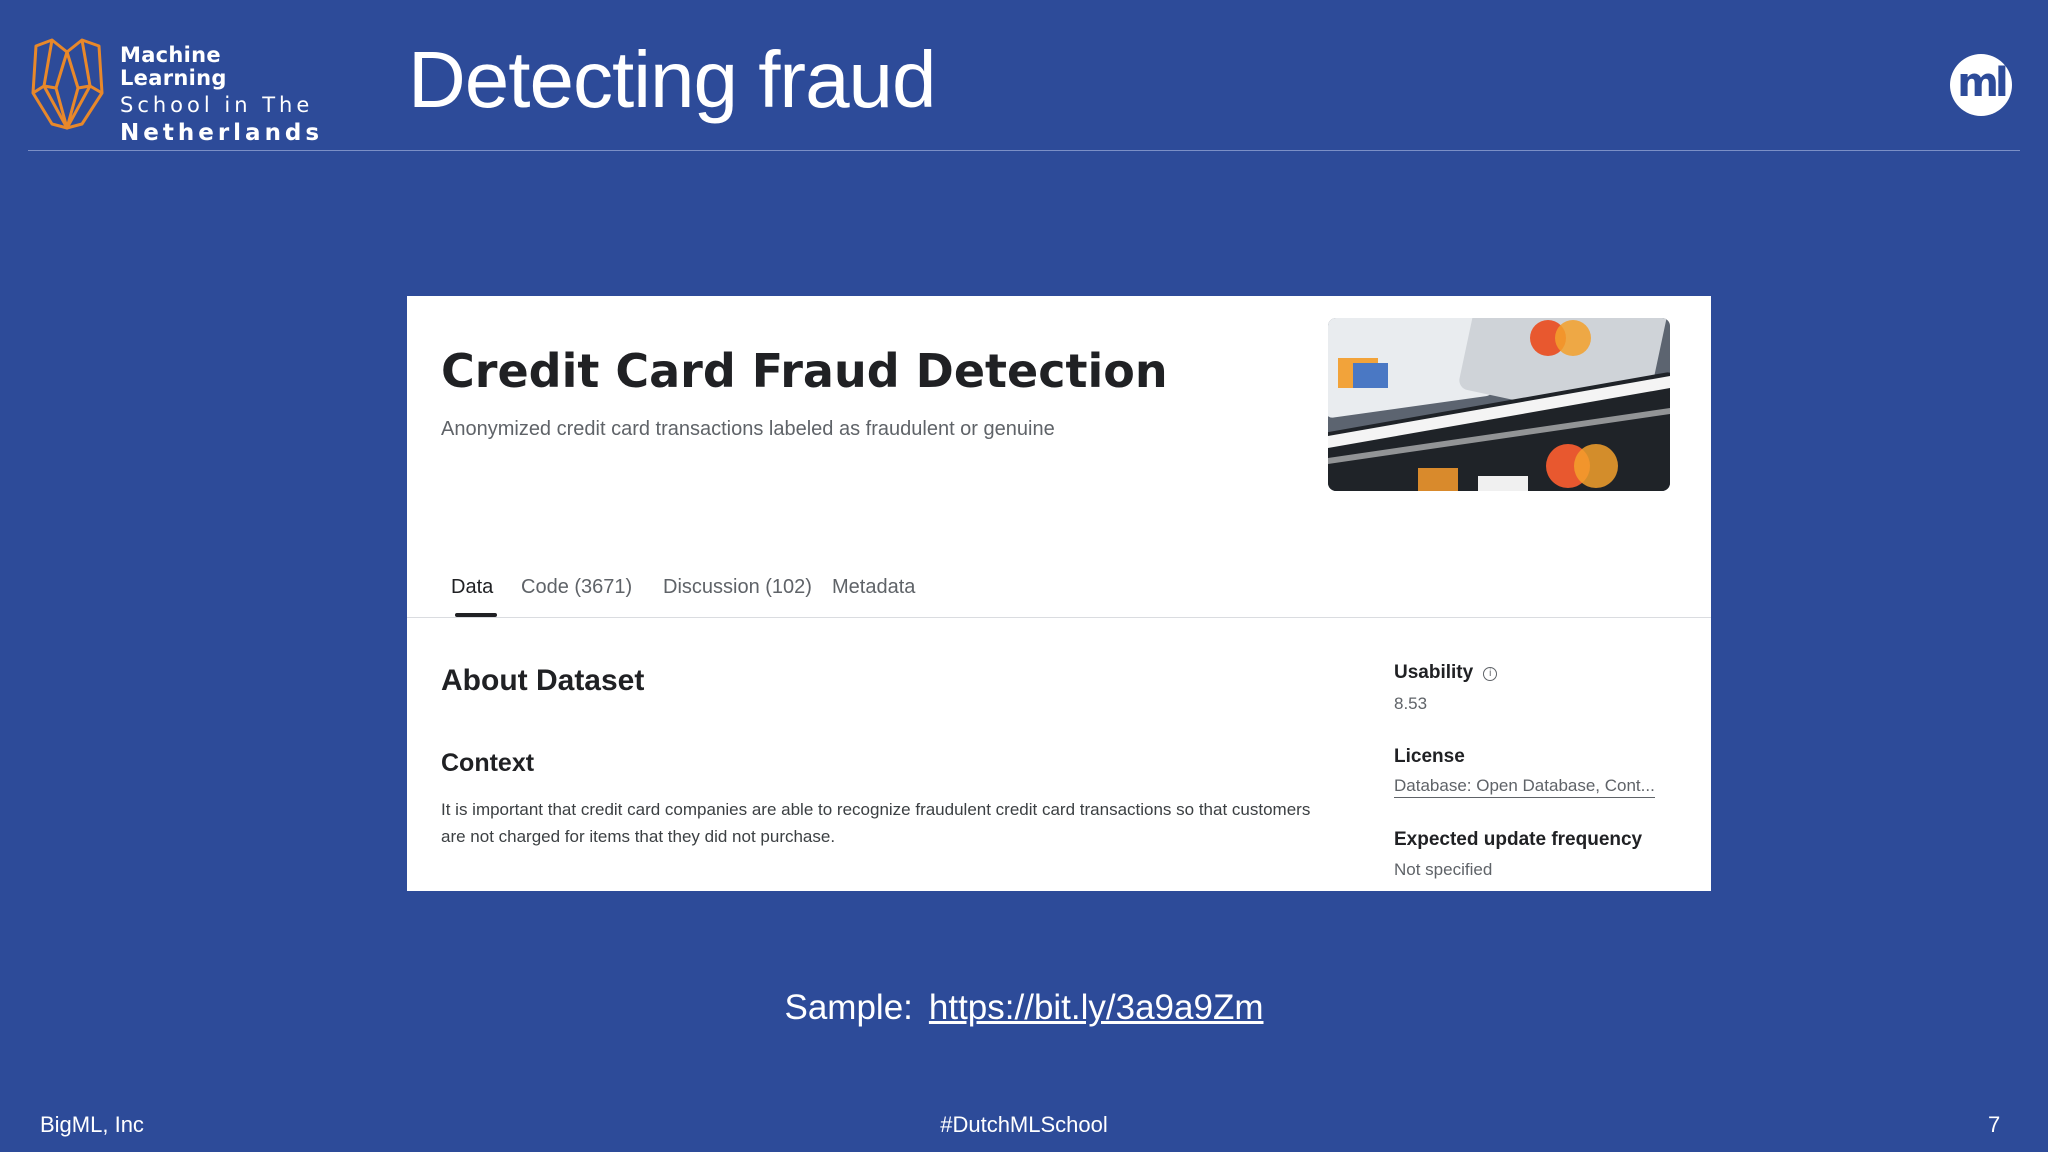 This screenshot has width=2048, height=1152. What do you see at coordinates (1024, 150) in the screenshot?
I see `header-divider` at bounding box center [1024, 150].